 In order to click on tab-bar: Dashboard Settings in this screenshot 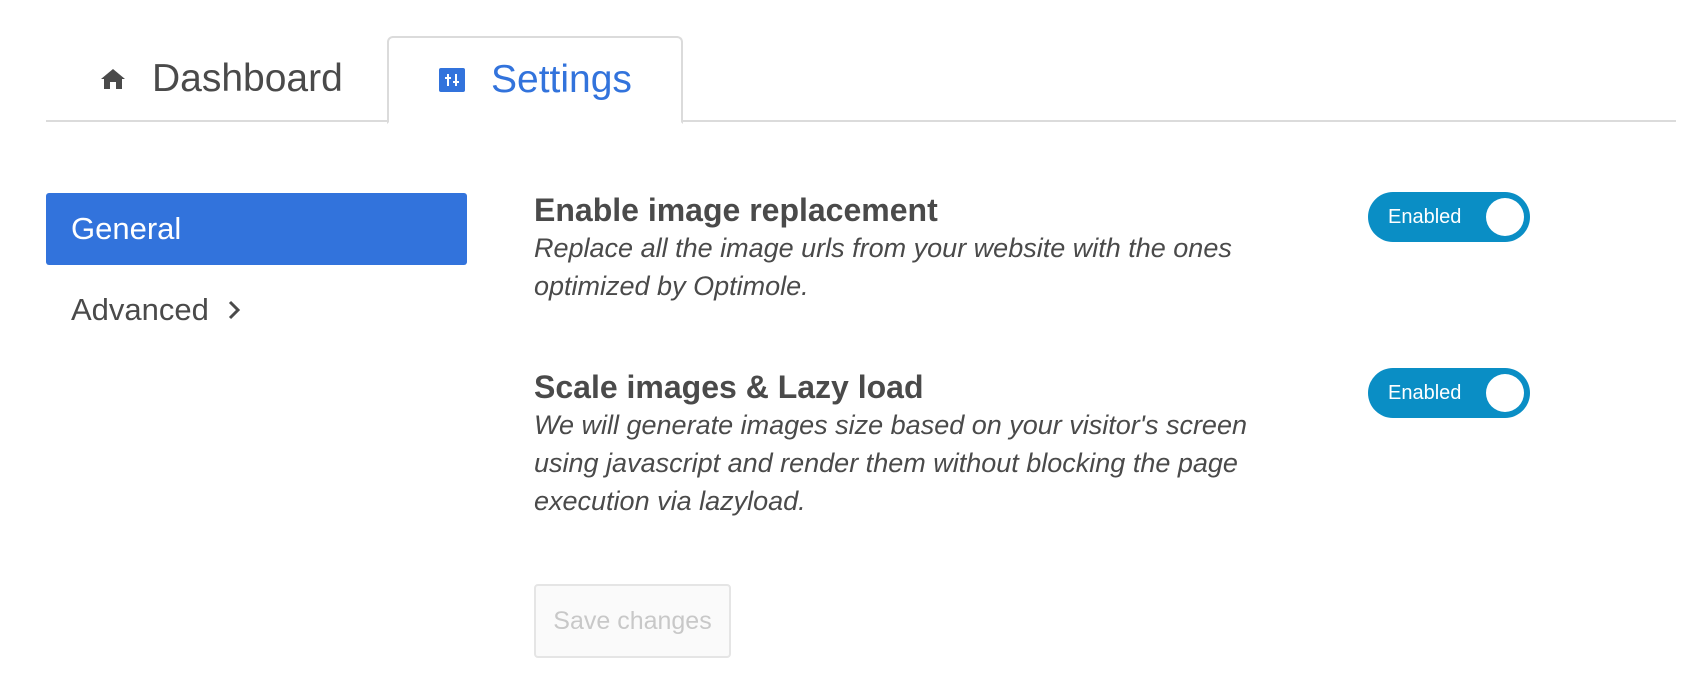, I will do `click(861, 80)`.